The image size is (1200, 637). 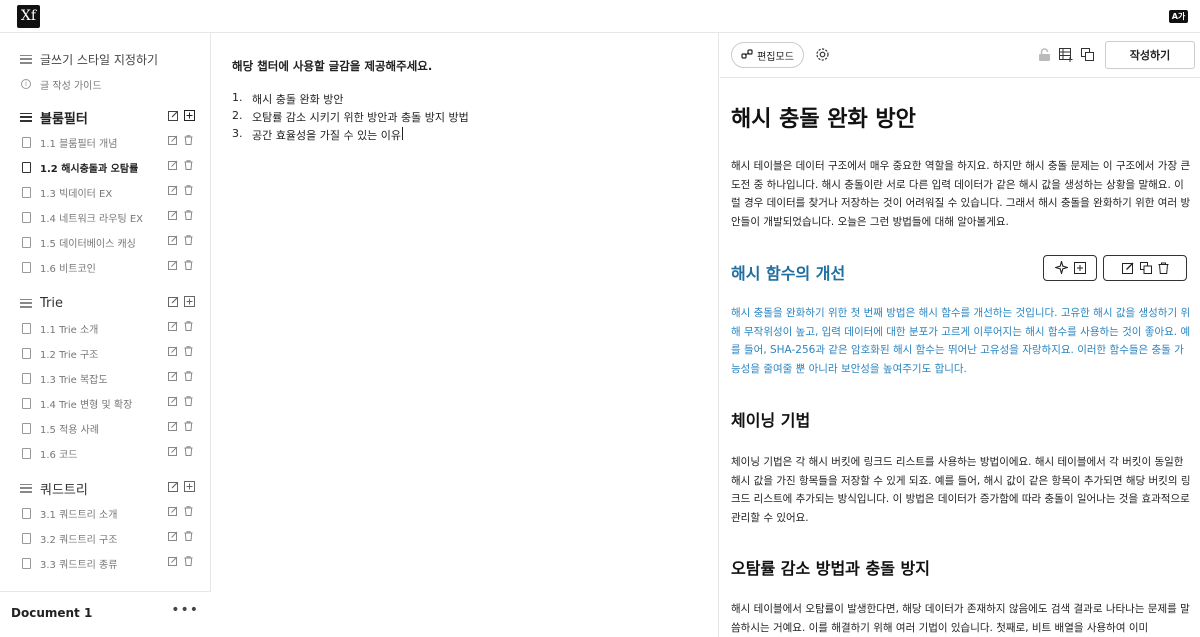 What do you see at coordinates (822, 56) in the screenshot?
I see `gear-icon` at bounding box center [822, 56].